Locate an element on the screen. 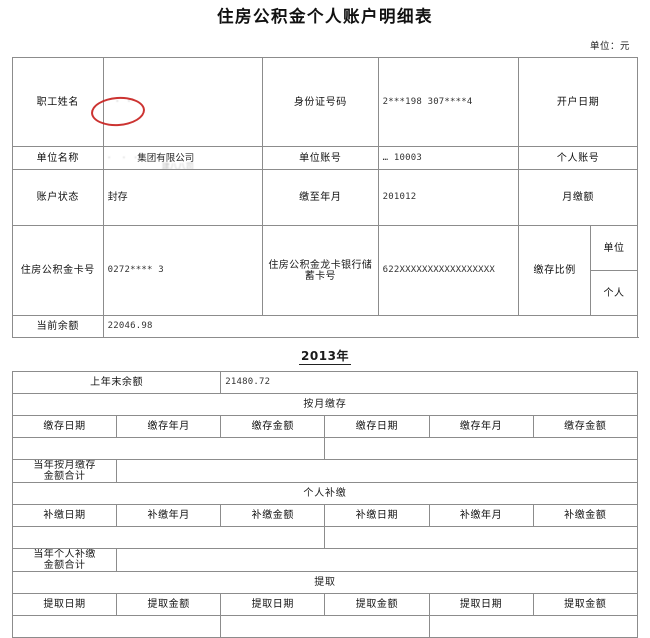 The image size is (650, 638). value-current-balance: 22046.98 is located at coordinates (370, 326).